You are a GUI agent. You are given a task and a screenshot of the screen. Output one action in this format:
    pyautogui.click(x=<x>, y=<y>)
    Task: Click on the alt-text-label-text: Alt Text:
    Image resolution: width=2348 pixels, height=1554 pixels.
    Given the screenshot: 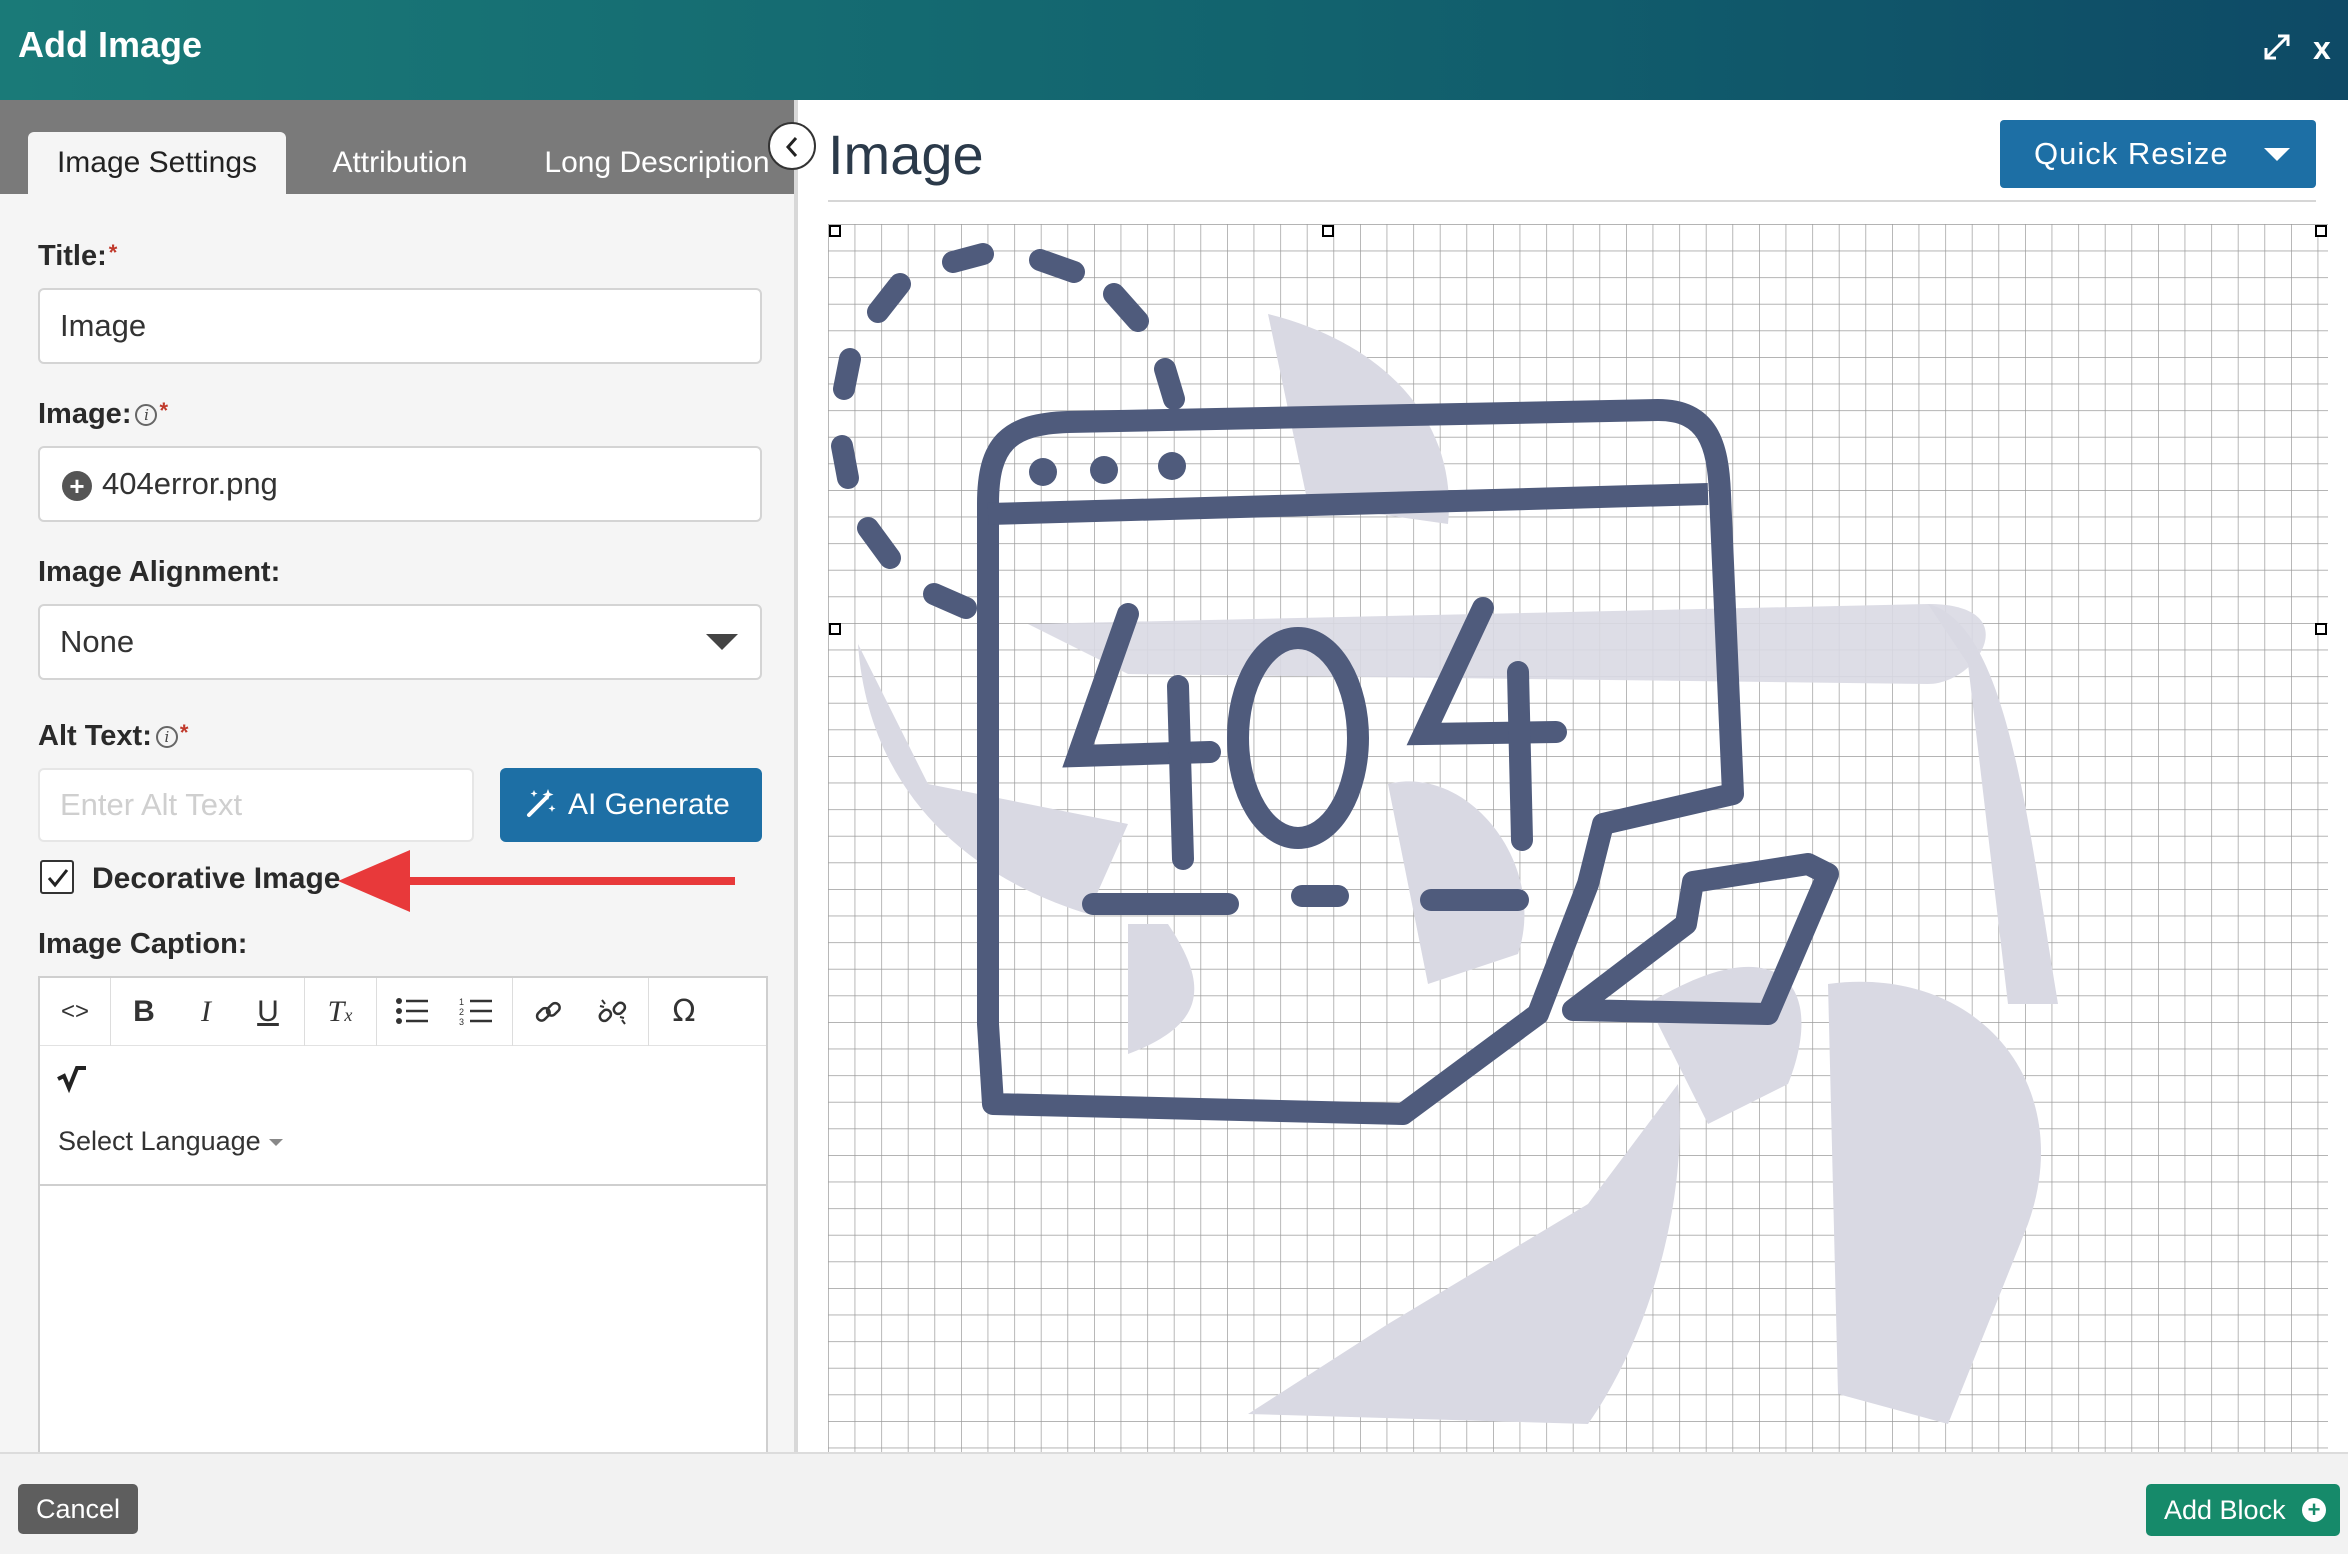 What is the action you would take?
    pyautogui.click(x=95, y=736)
    